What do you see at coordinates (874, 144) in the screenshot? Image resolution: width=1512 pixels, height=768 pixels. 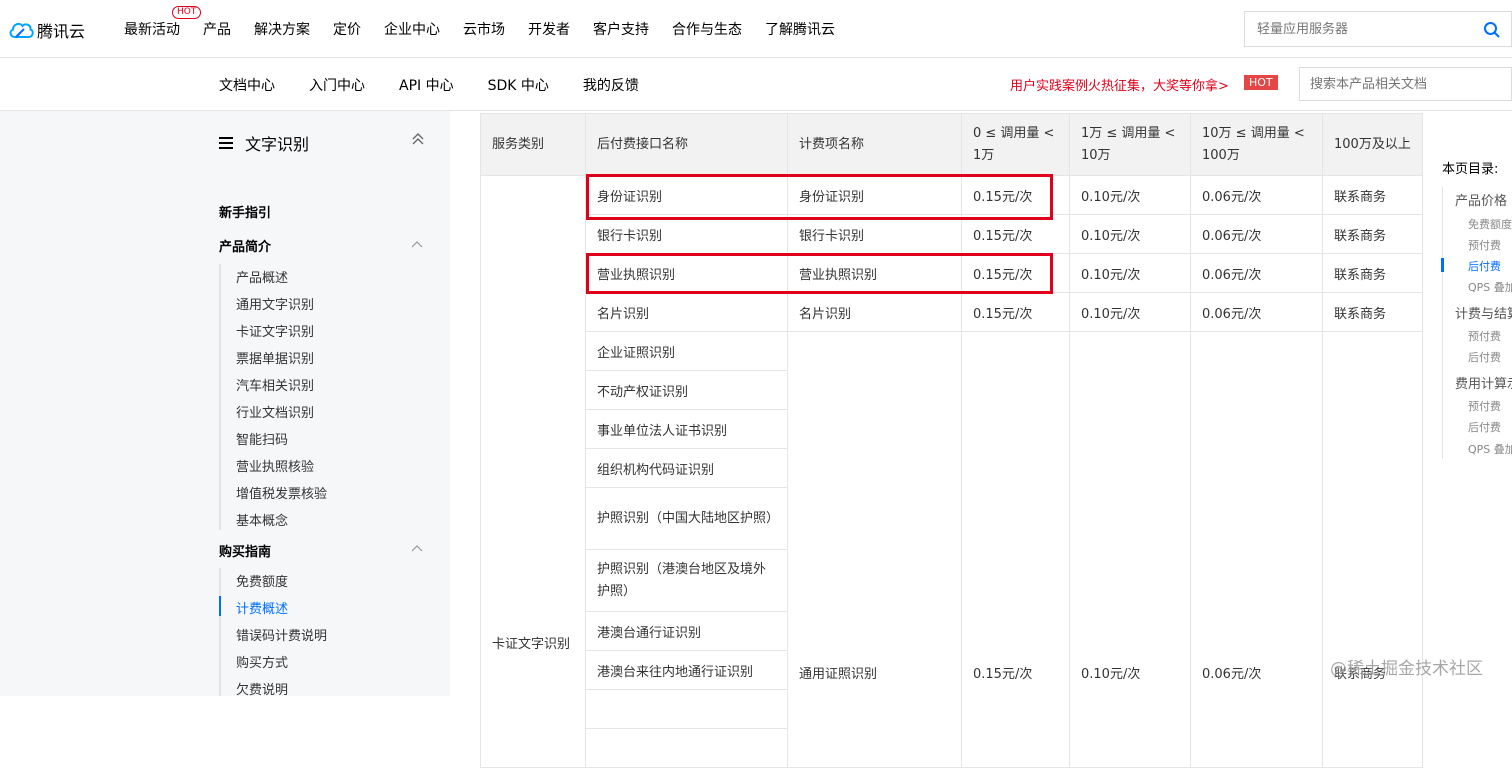 I see `col-header-billing-item: 计费项名称` at bounding box center [874, 144].